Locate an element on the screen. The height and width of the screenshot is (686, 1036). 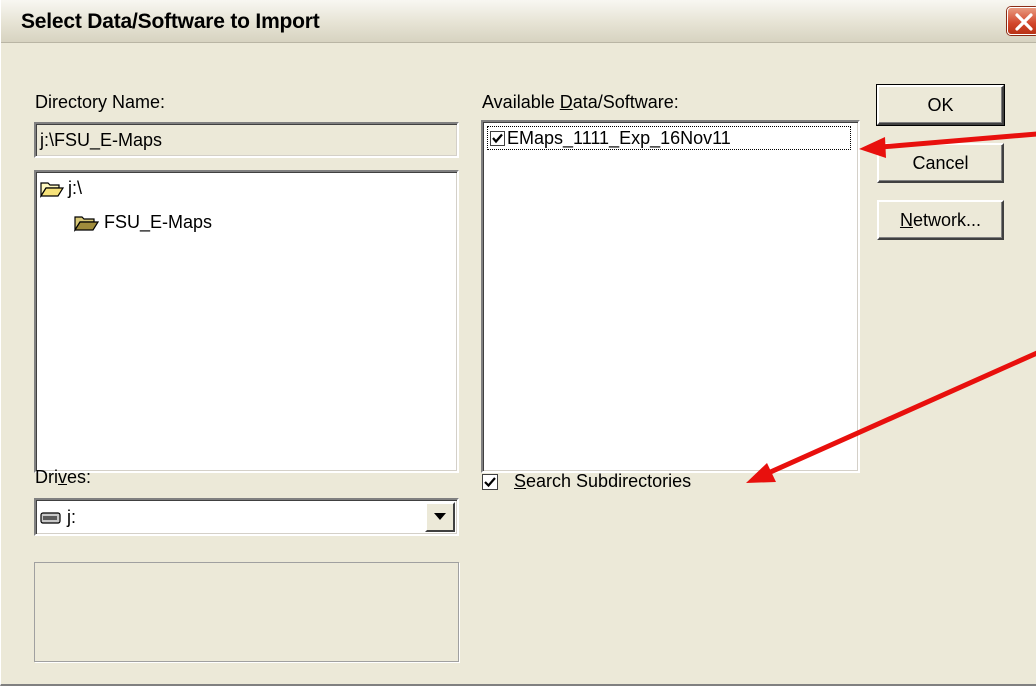
cancel-button: Cancel is located at coordinates (940, 163).